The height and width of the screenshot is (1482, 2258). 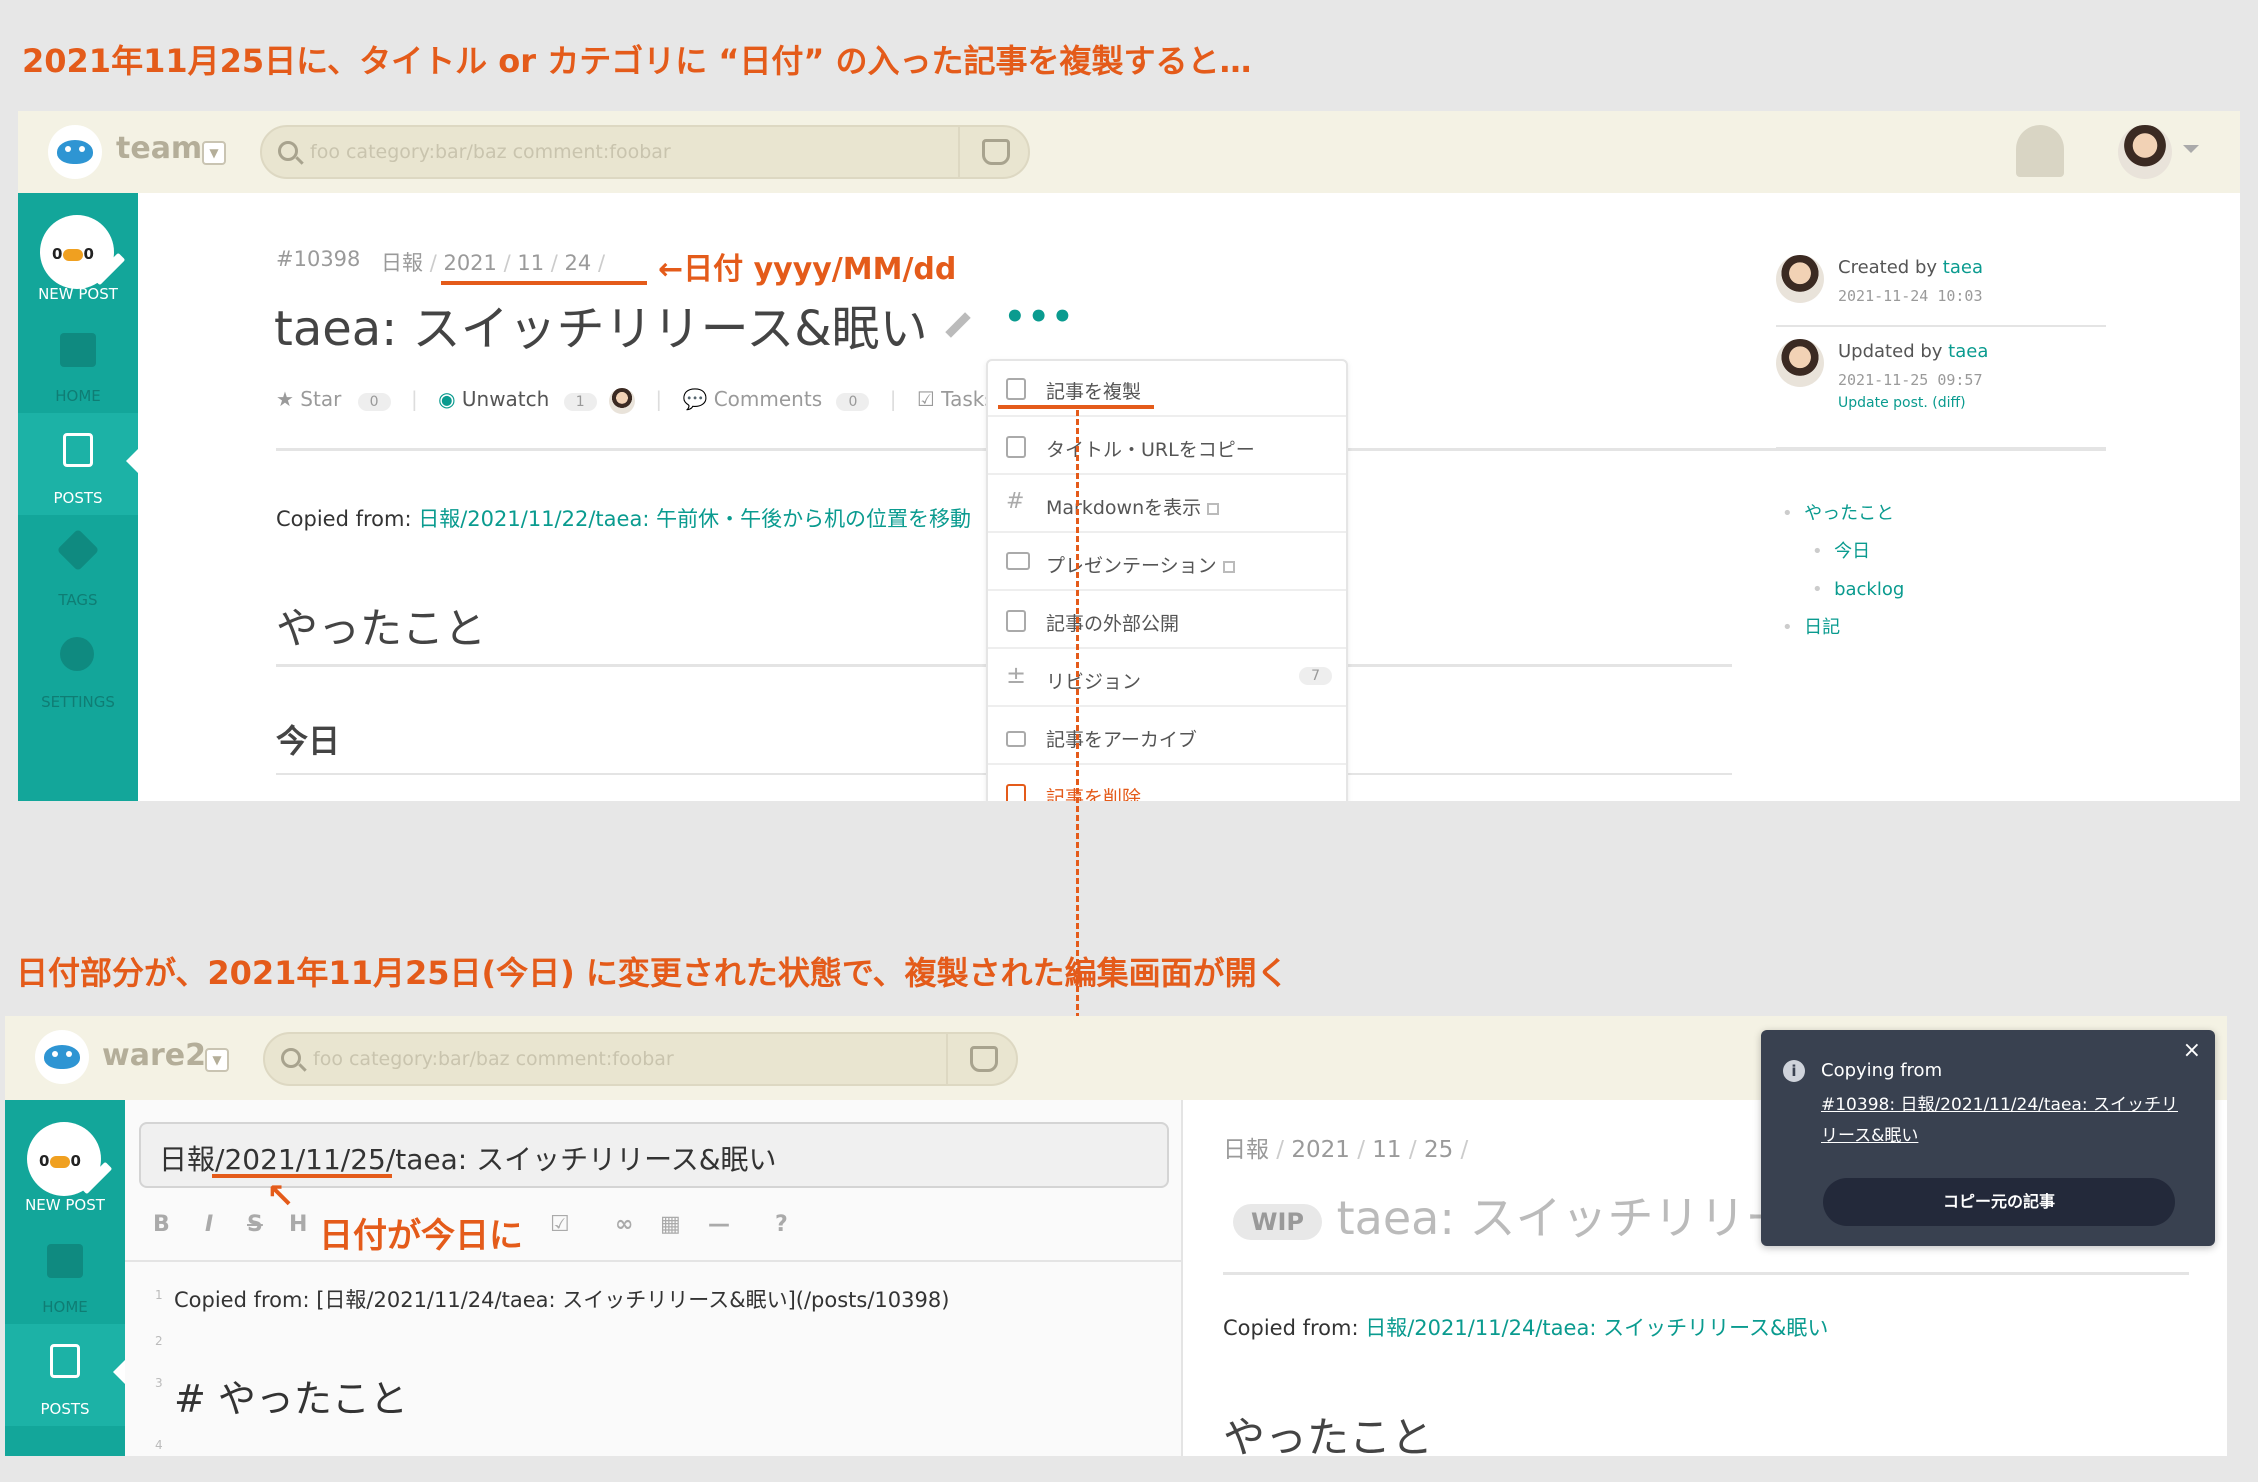 I want to click on revision-count: 7, so click(x=1315, y=676).